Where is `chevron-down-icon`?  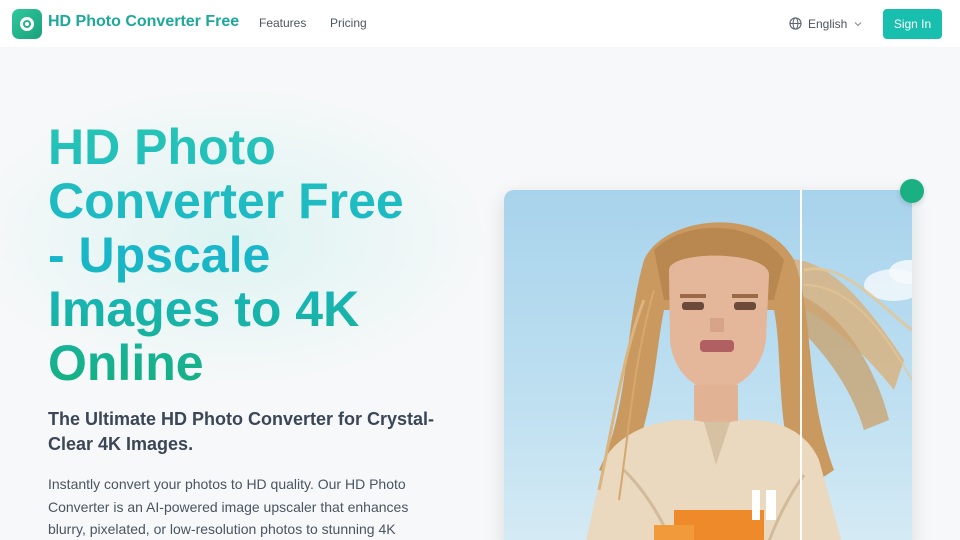
chevron-down-icon is located at coordinates (858, 23).